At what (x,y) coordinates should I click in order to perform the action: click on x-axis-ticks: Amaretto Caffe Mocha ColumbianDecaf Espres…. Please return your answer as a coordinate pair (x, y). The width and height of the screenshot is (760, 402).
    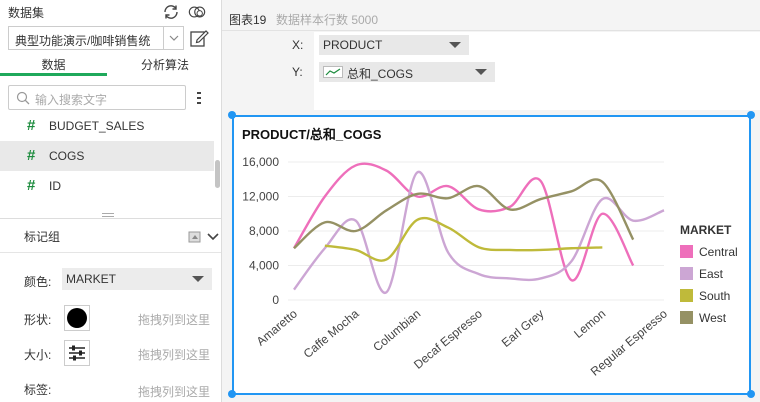
    Looking at the image, I should click on (462, 342).